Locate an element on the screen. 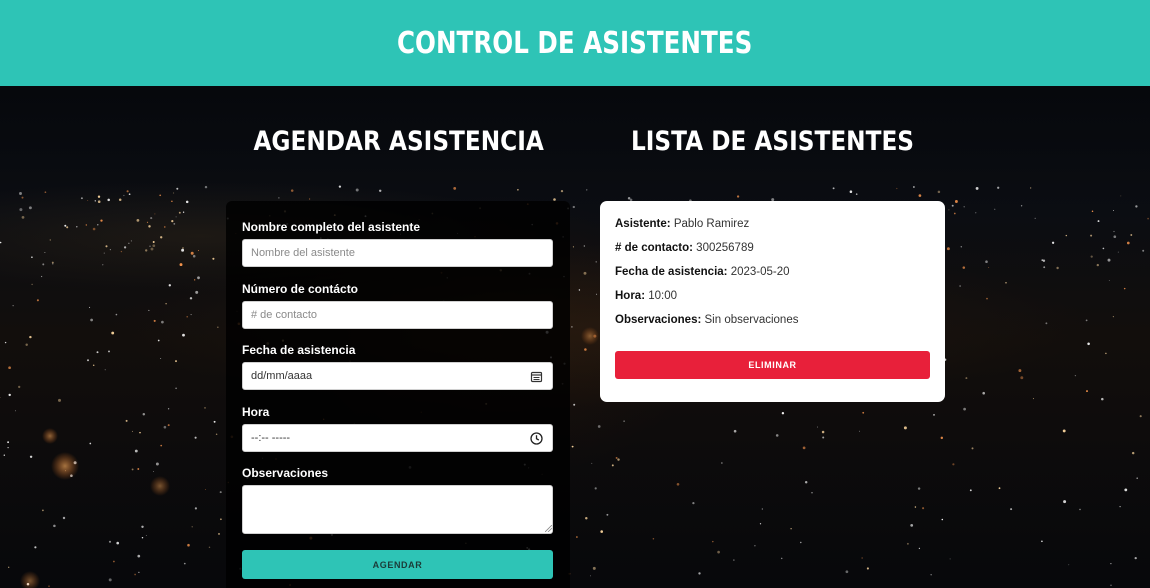 The height and width of the screenshot is (588, 1150). name-input-placeholder: Nombre del asistente is located at coordinates (303, 253).